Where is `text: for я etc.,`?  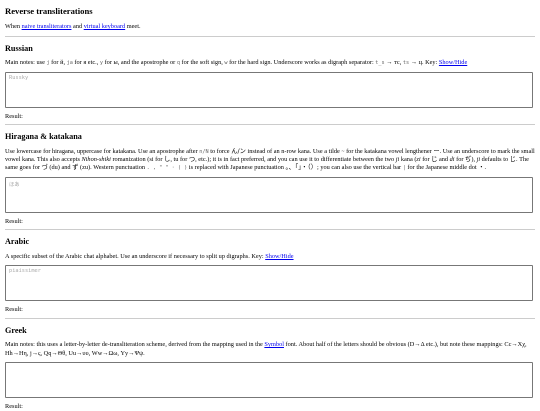 text: for я etc., is located at coordinates (86, 63).